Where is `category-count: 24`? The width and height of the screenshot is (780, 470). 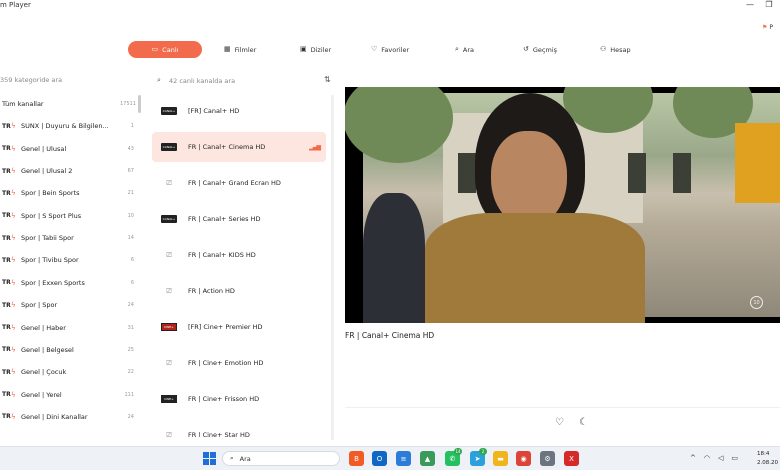
category-count: 24 is located at coordinates (130, 305).